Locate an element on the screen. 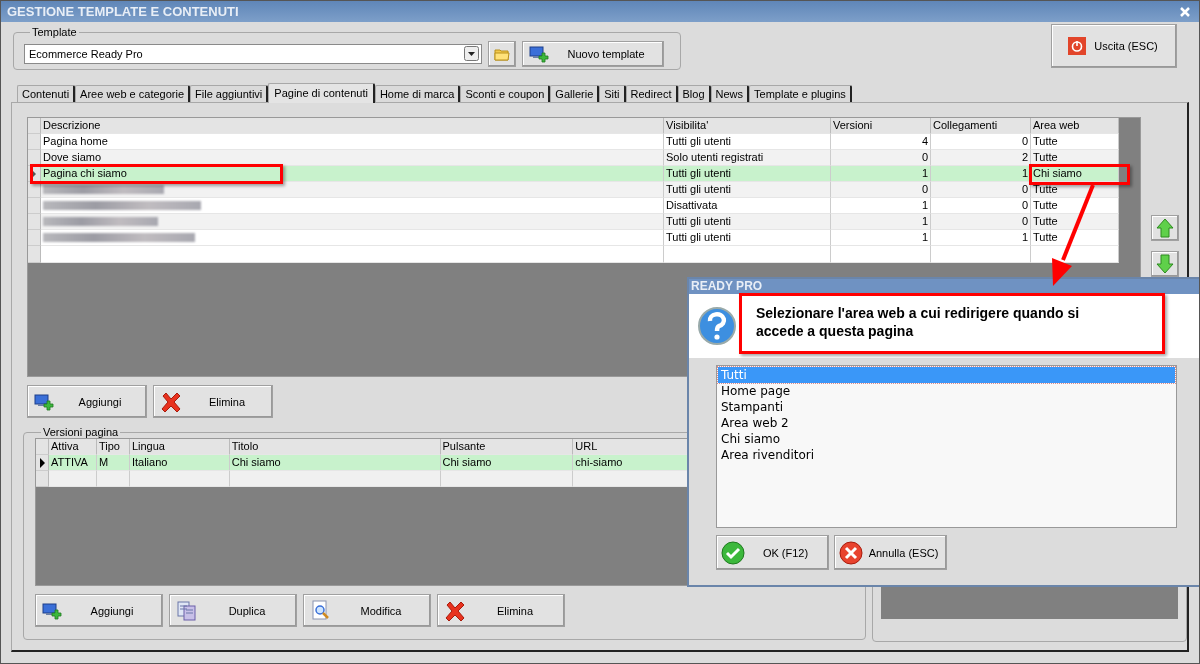 The width and height of the screenshot is (1200, 664). tab: Sconti e coupon is located at coordinates (505, 93).